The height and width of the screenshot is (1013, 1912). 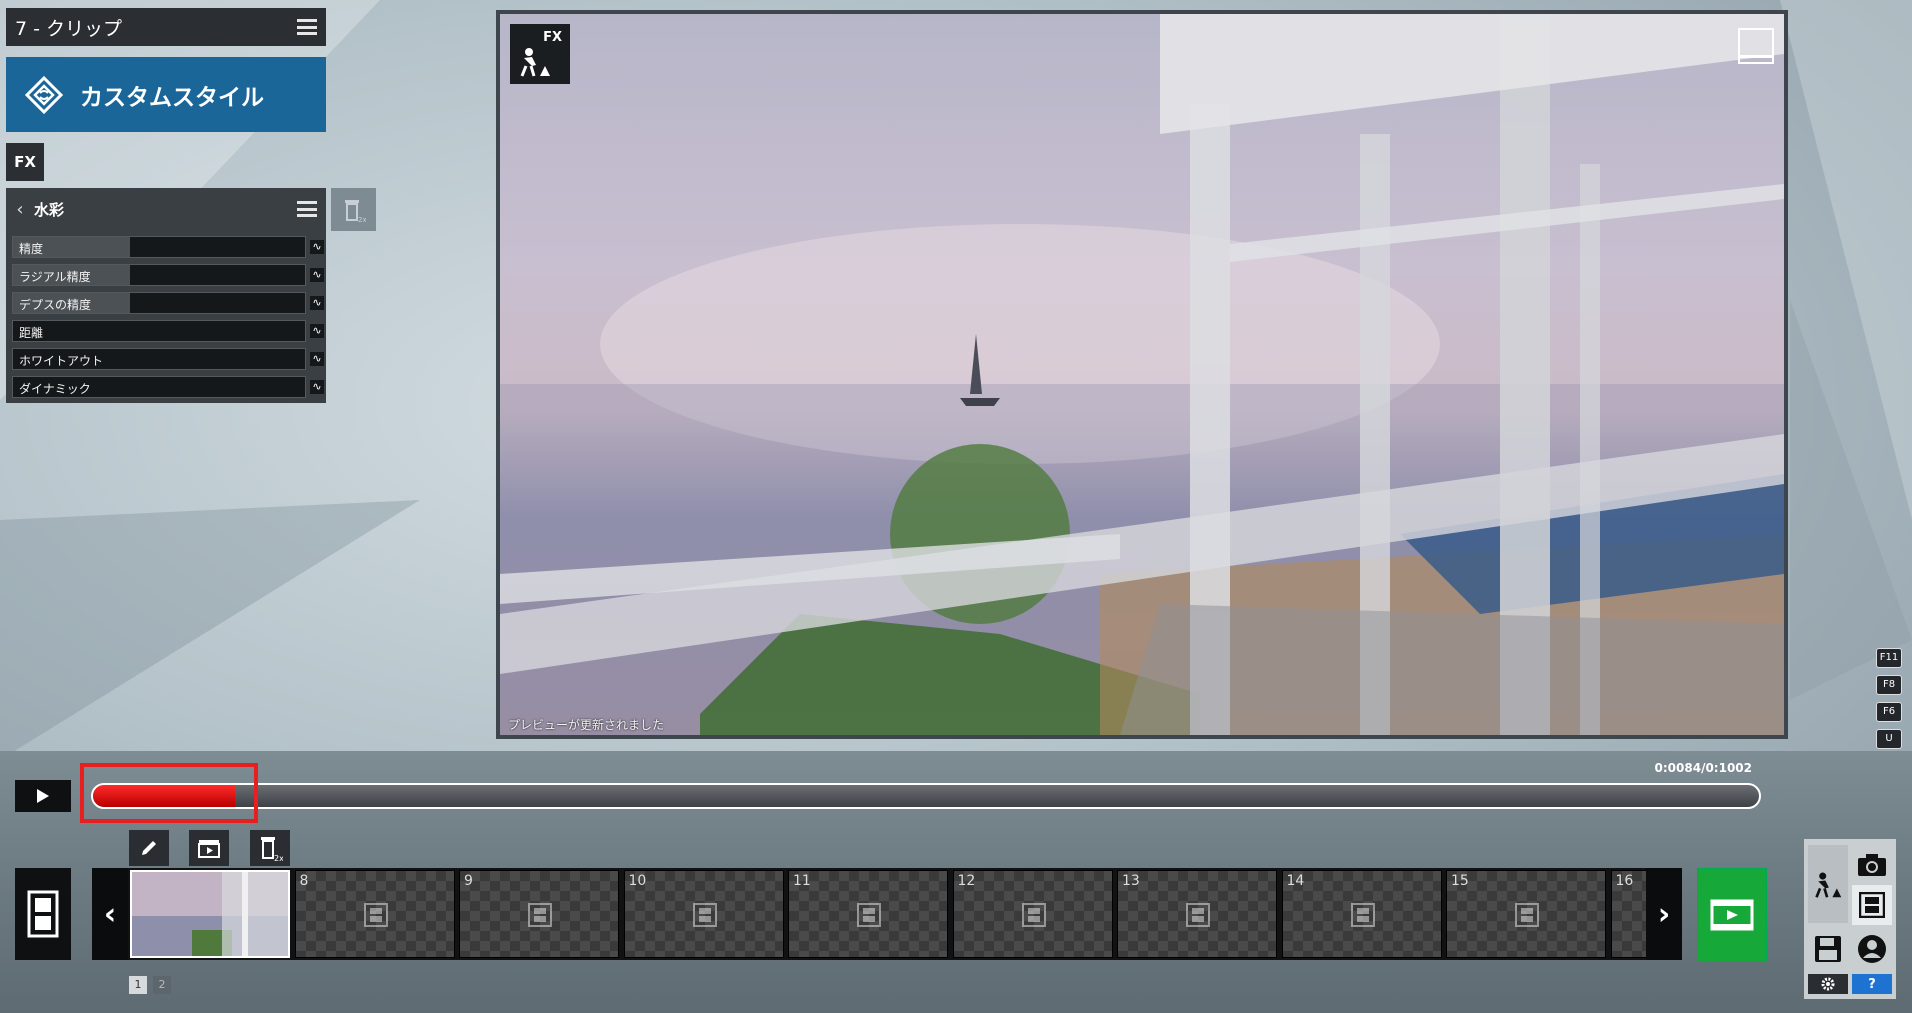 I want to click on render-movie-button, so click(x=1732, y=915).